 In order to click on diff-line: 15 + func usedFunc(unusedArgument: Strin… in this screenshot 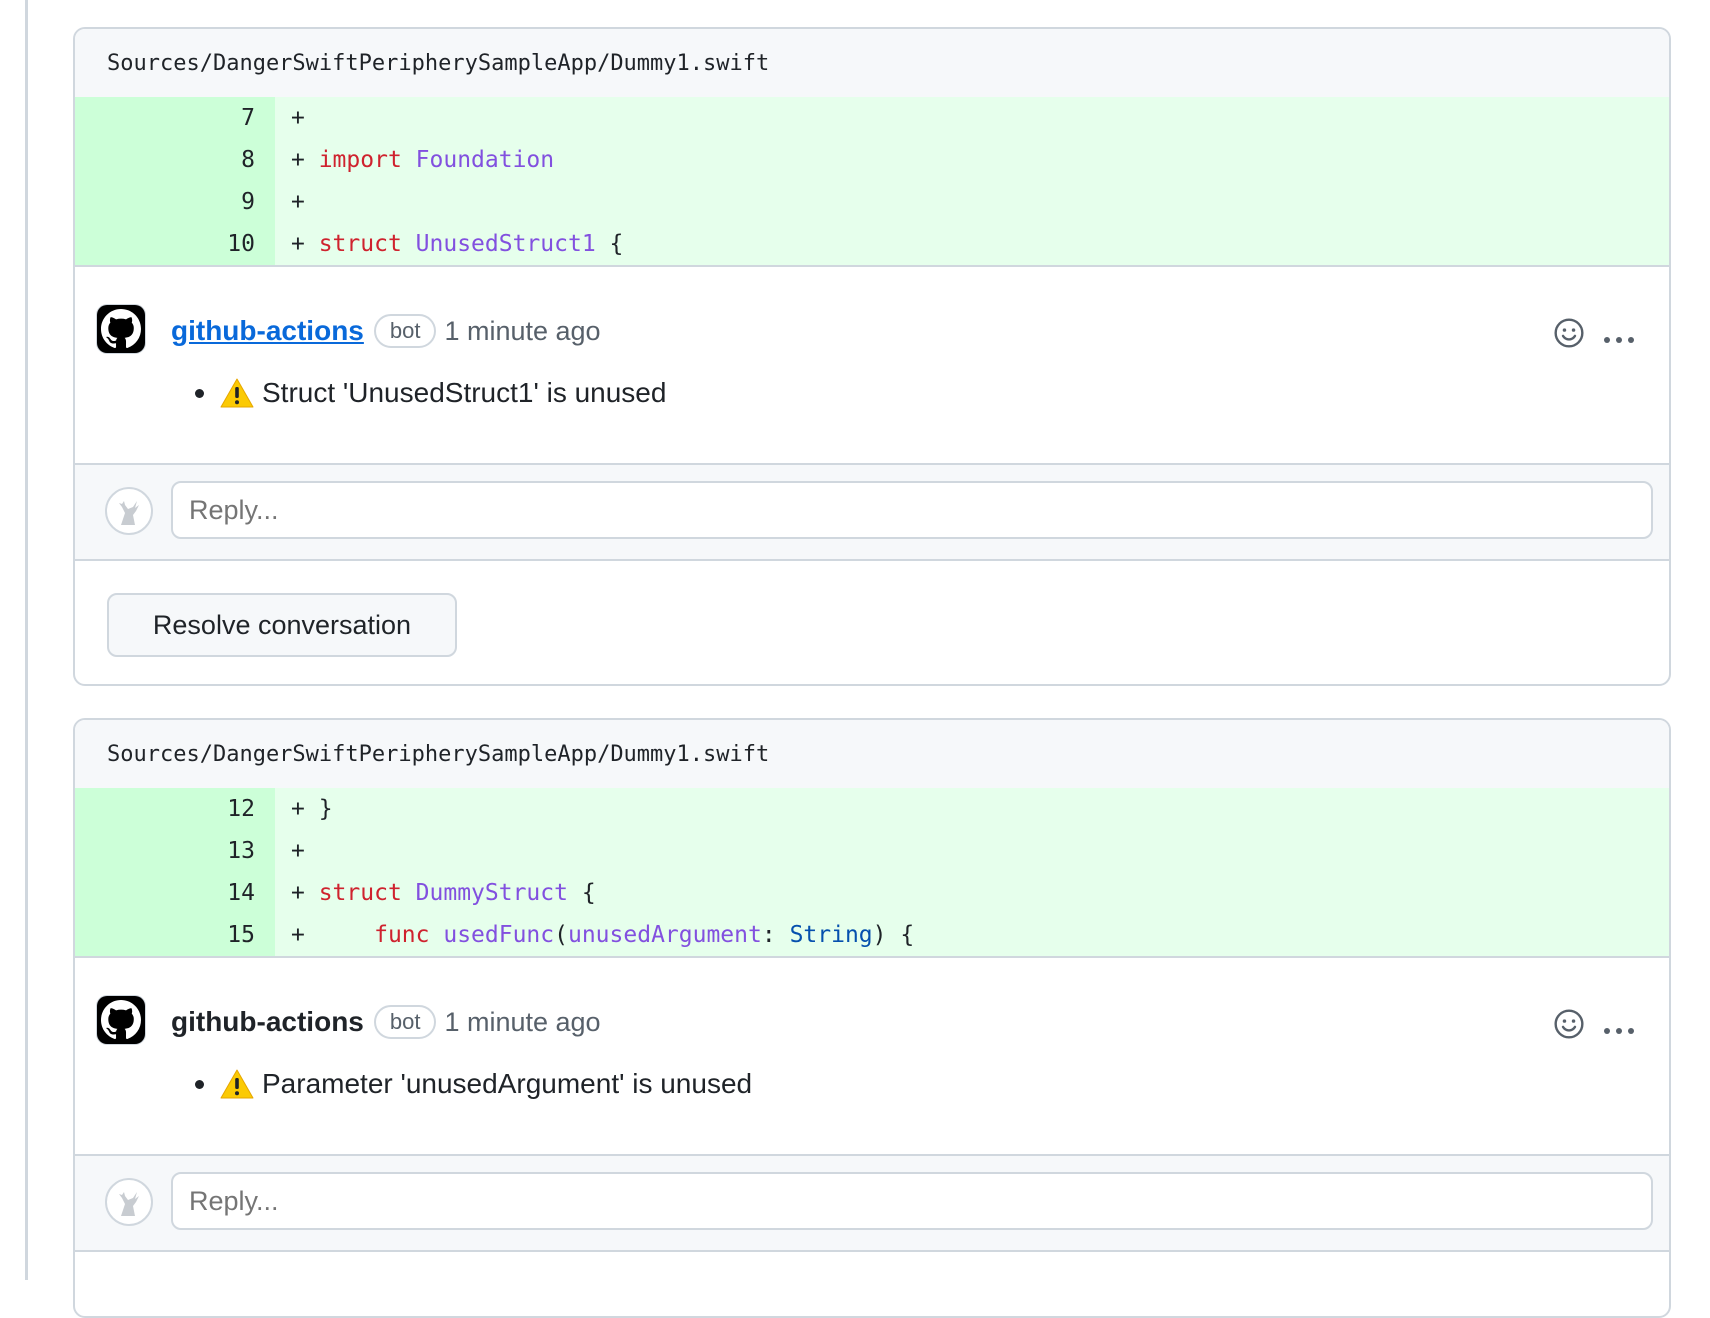, I will do `click(872, 935)`.